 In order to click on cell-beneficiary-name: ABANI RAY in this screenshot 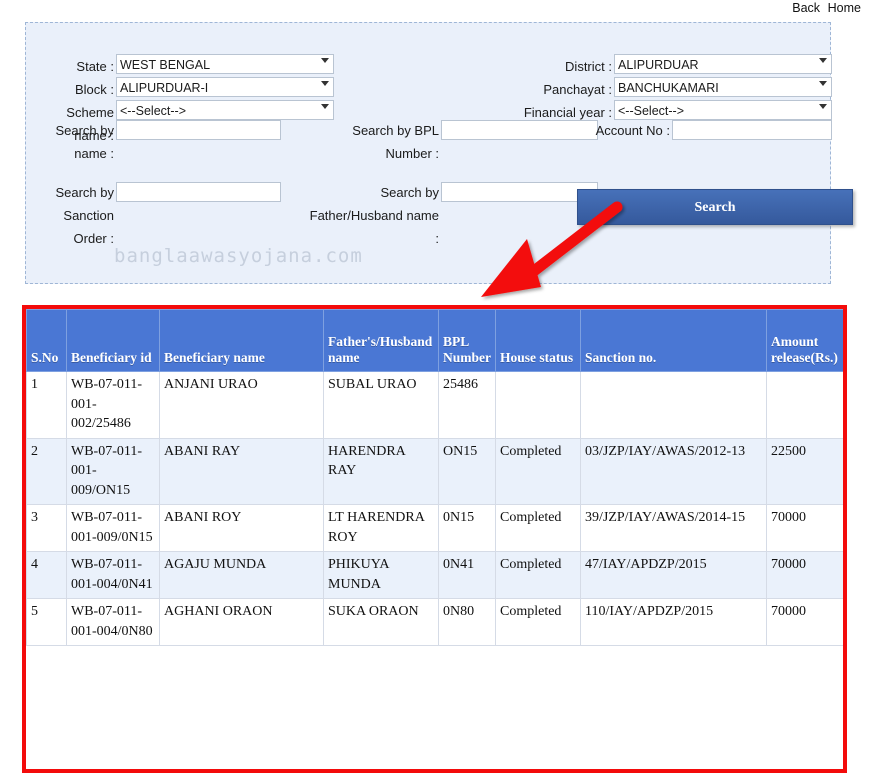, I will do `click(241, 471)`.